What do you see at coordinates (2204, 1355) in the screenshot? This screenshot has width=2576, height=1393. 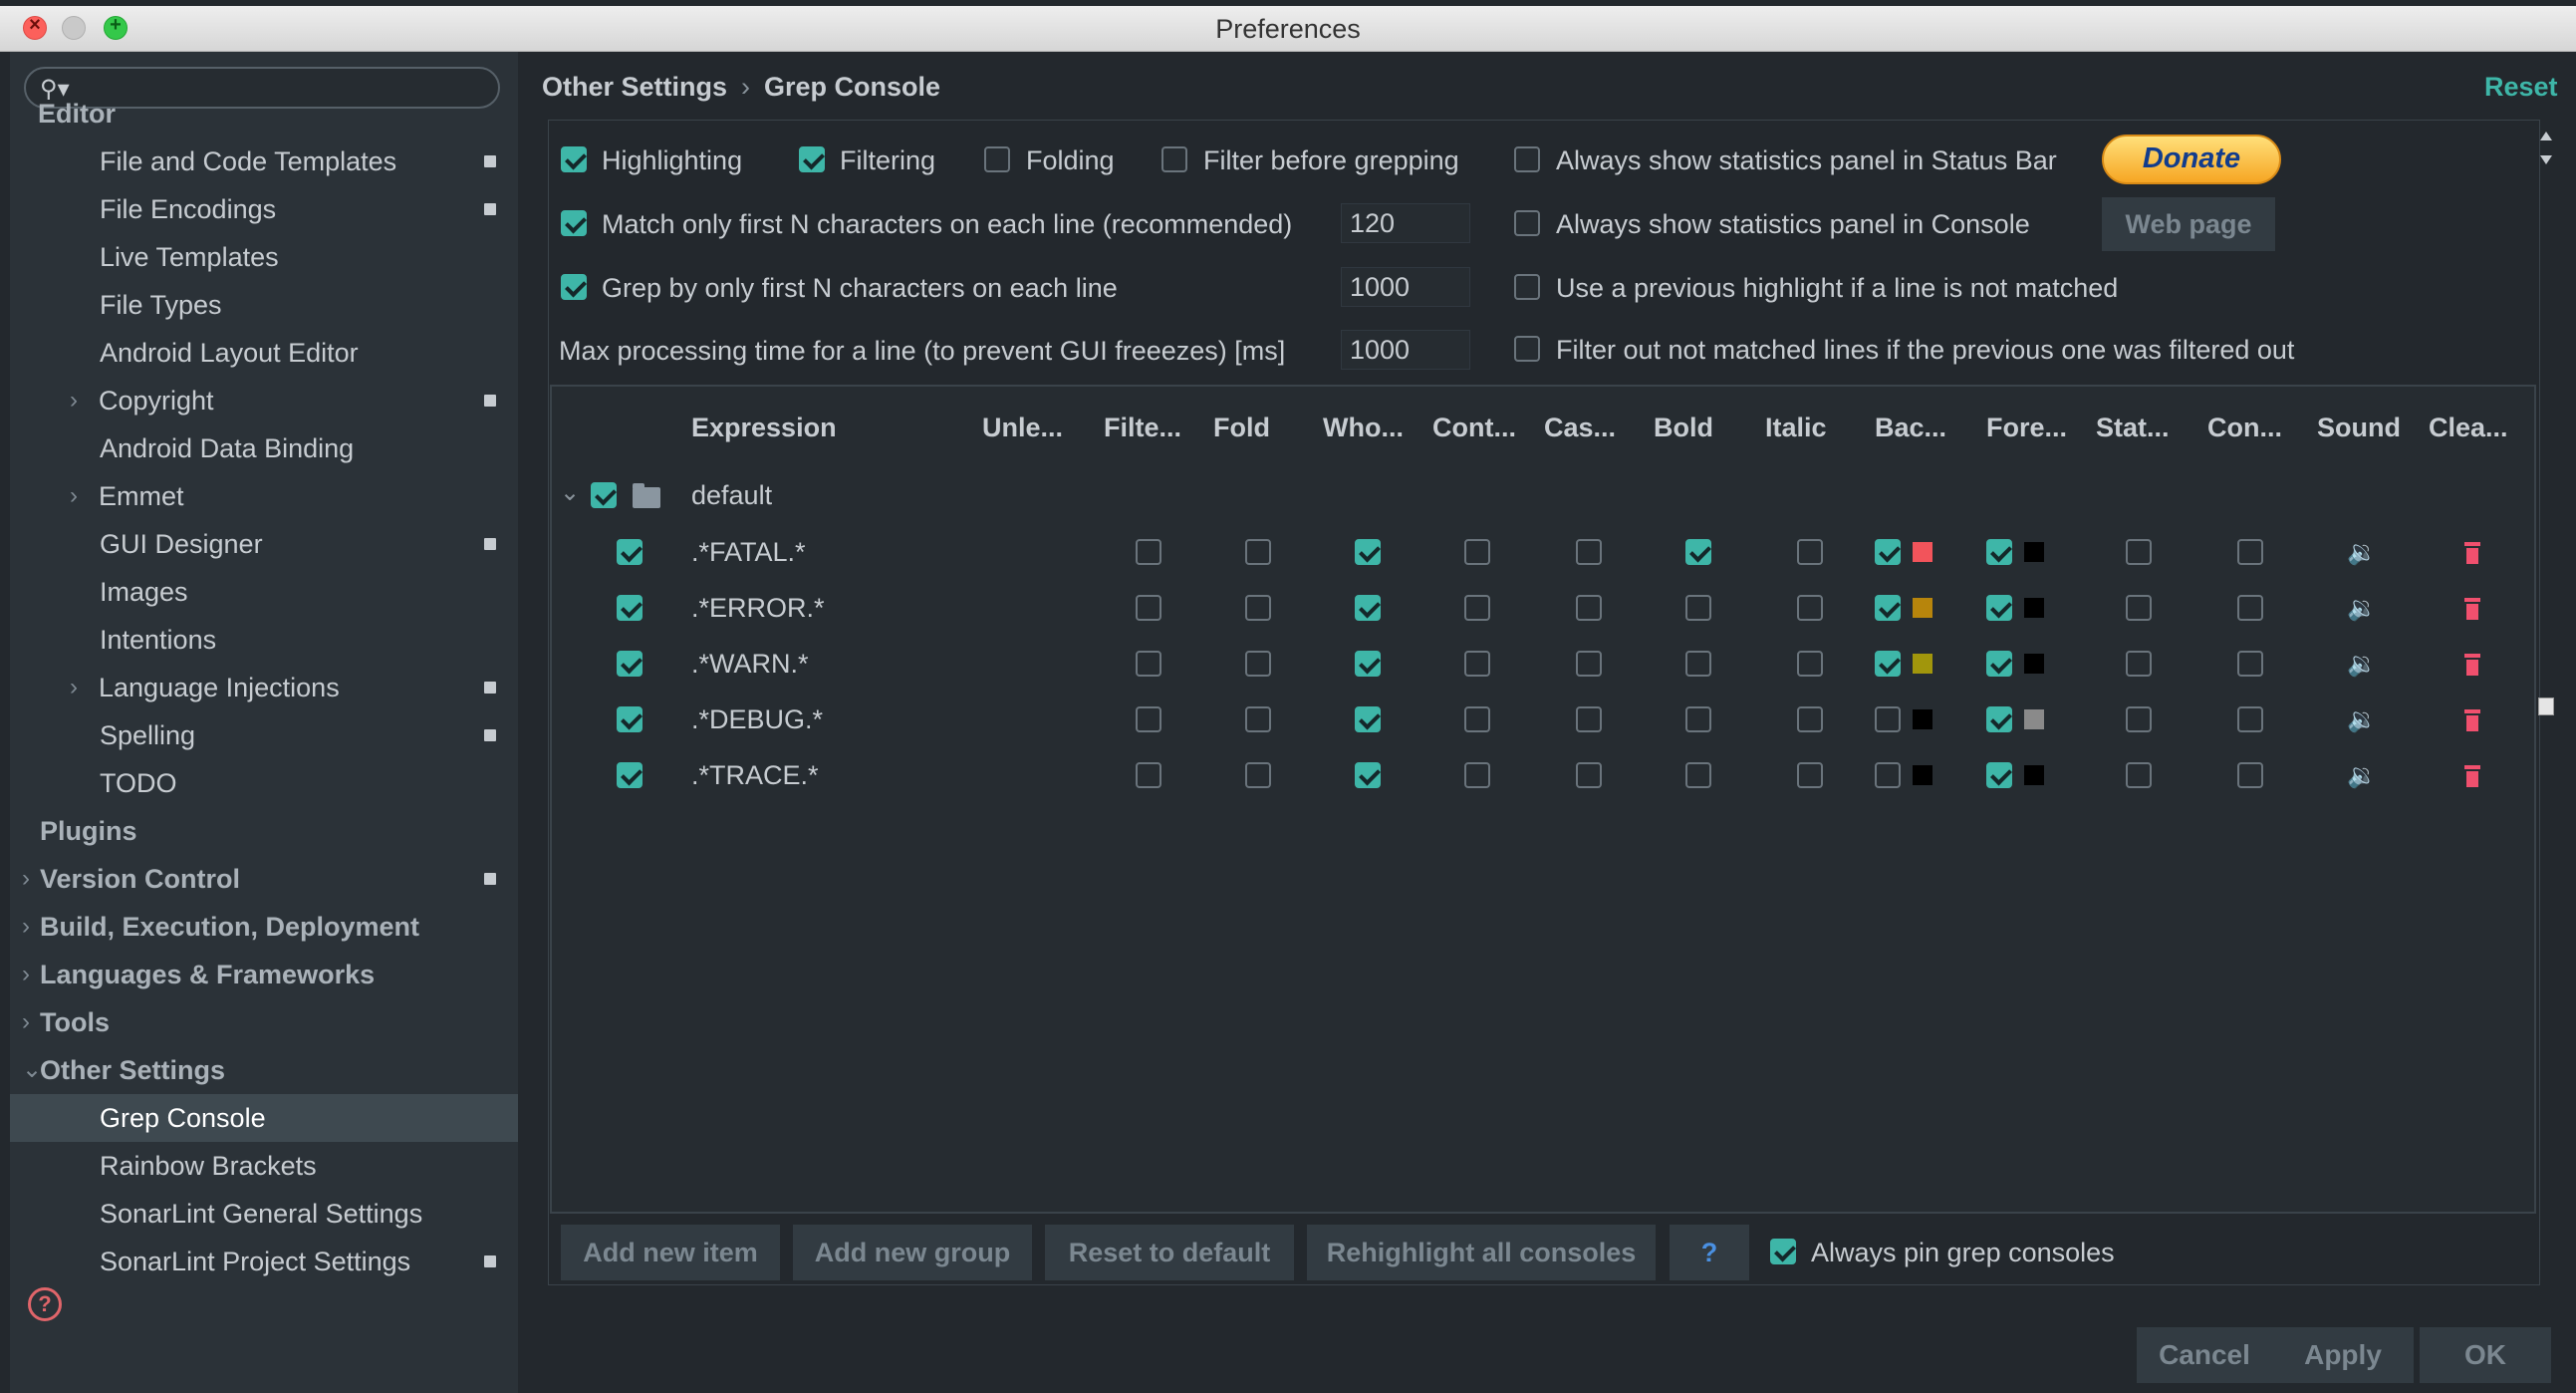 I see `cancel-button: Cancel` at bounding box center [2204, 1355].